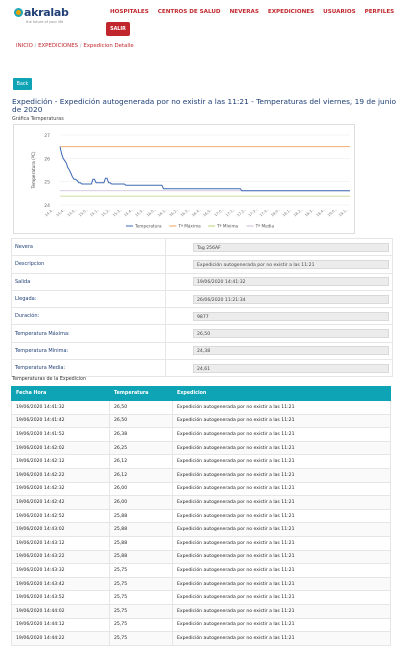  Describe the element at coordinates (291, 247) in the screenshot. I see `info-value: Tag 256AF` at that location.